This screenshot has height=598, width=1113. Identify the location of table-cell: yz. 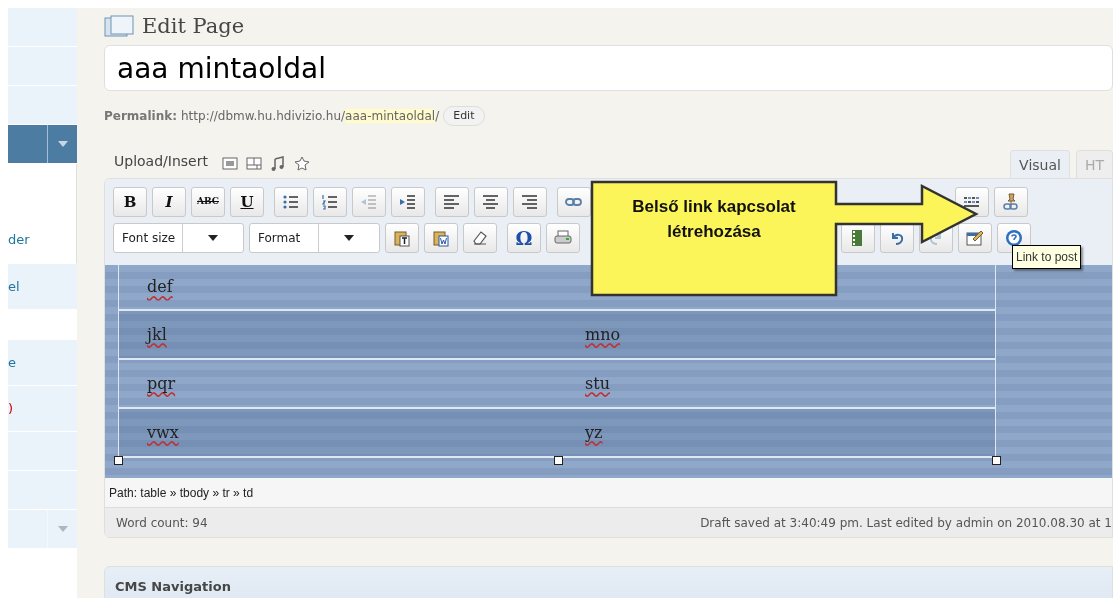
(594, 432).